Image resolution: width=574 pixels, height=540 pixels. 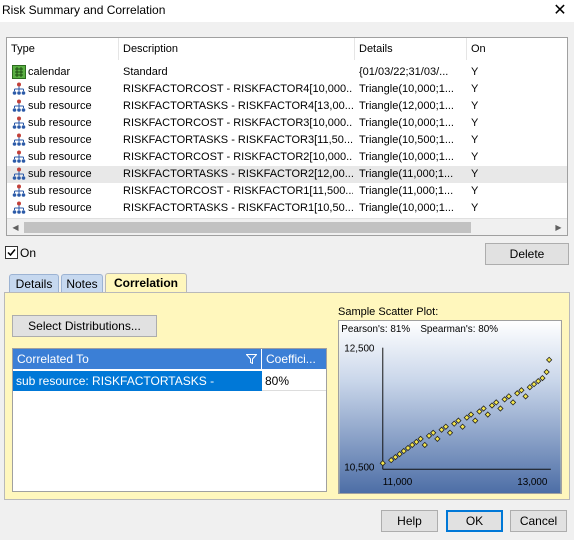 I want to click on spearman-label: Spearman's: 80%, so click(x=459, y=329).